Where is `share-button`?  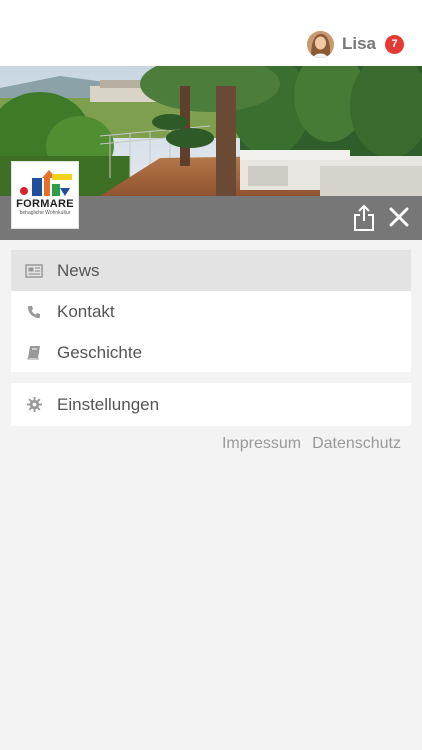
share-button is located at coordinates (364, 218).